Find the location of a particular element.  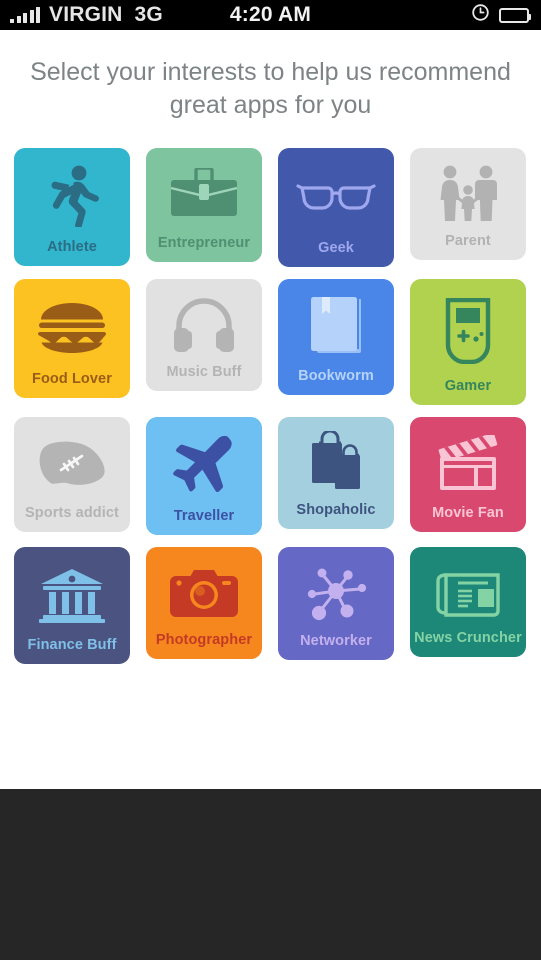

interest-tile-label: Sports addict is located at coordinates (72, 513).